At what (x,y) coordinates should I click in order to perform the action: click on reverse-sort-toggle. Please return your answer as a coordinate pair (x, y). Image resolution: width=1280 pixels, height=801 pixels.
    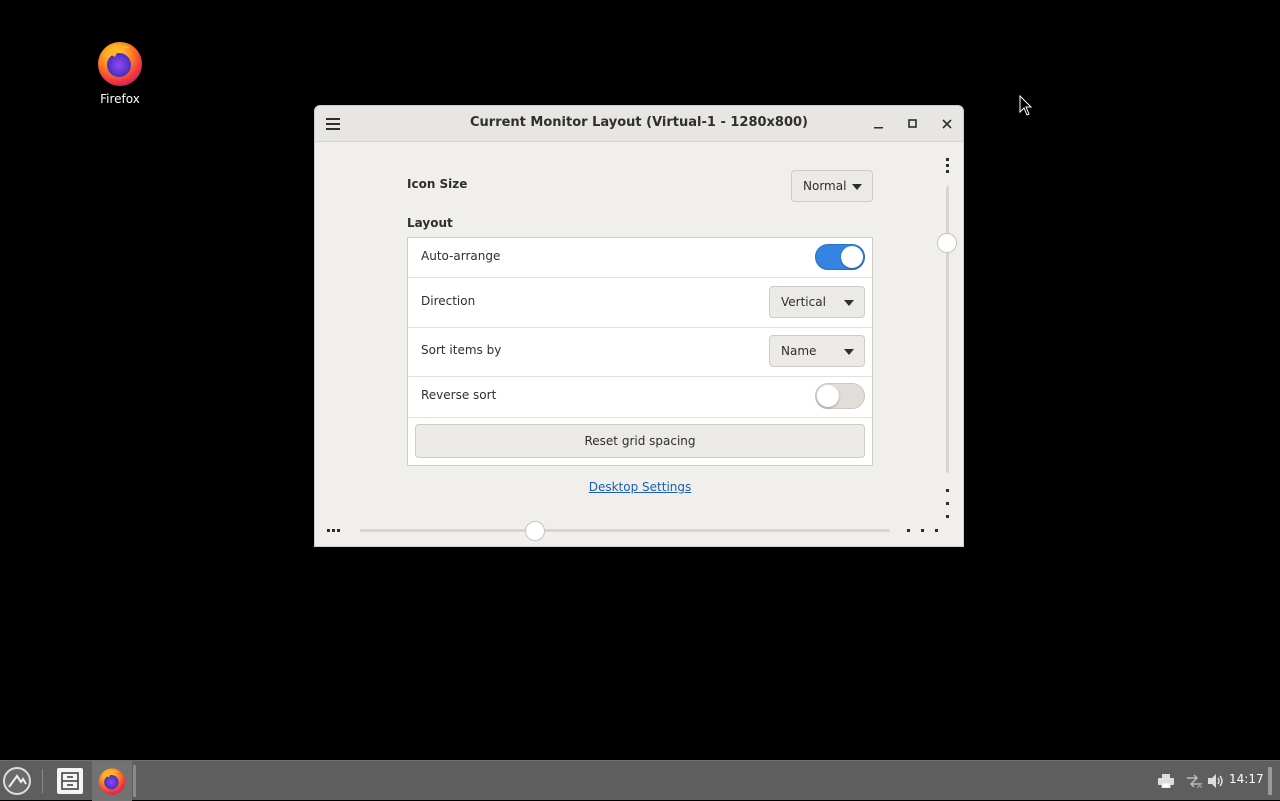
    Looking at the image, I should click on (840, 396).